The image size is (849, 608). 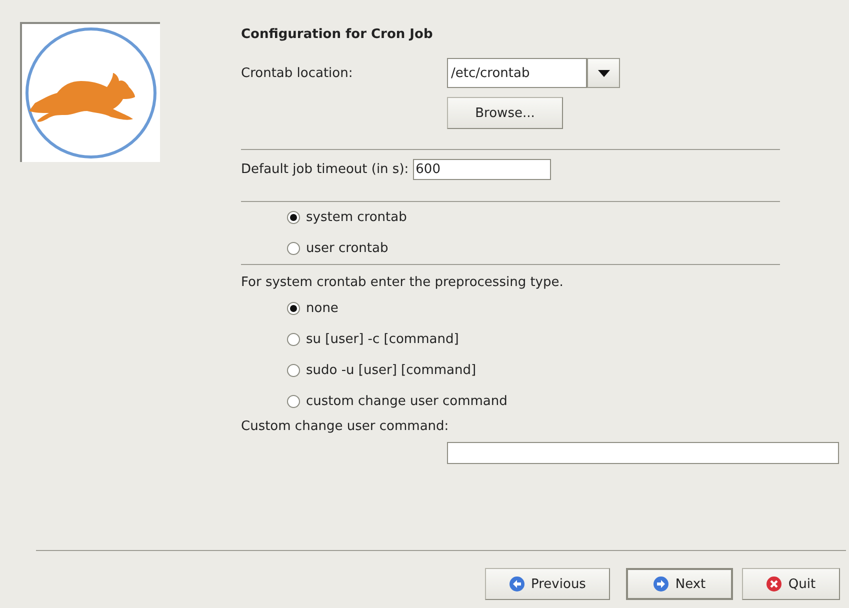 What do you see at coordinates (381, 370) in the screenshot?
I see `radio-option: sudo -u [user] [command]` at bounding box center [381, 370].